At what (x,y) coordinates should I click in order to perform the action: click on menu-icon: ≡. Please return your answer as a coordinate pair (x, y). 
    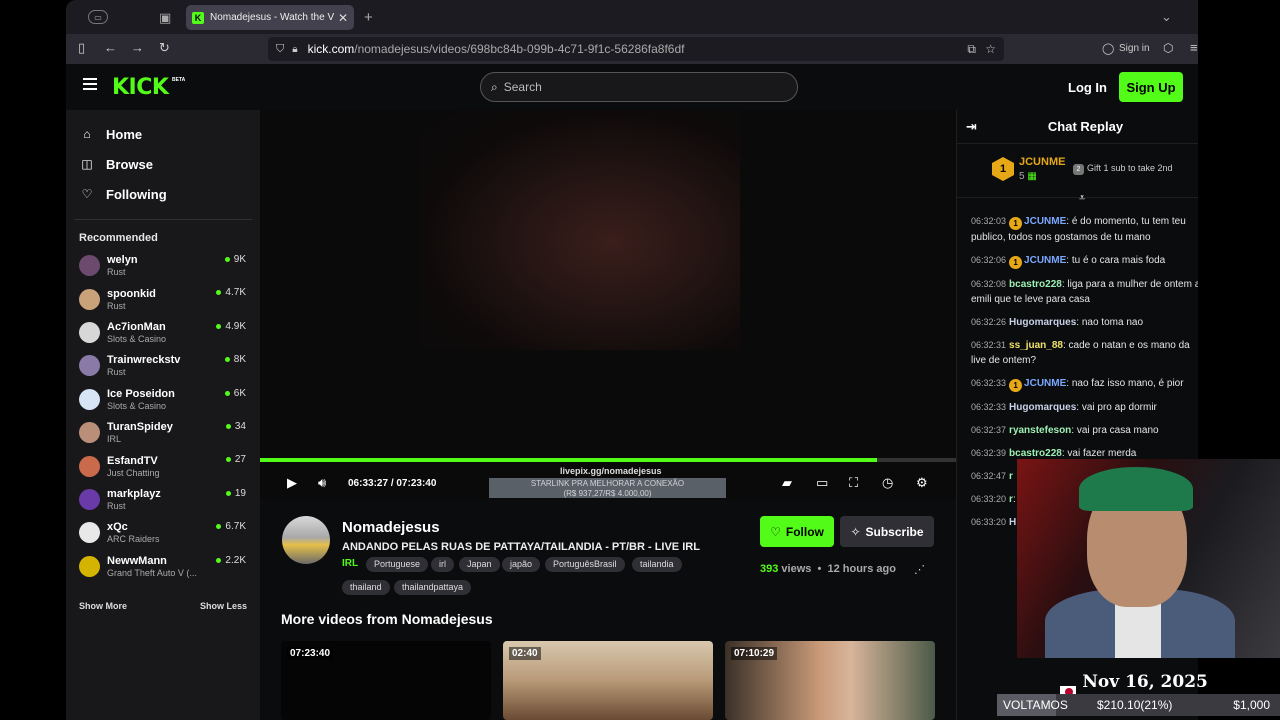
    Looking at the image, I should click on (1194, 47).